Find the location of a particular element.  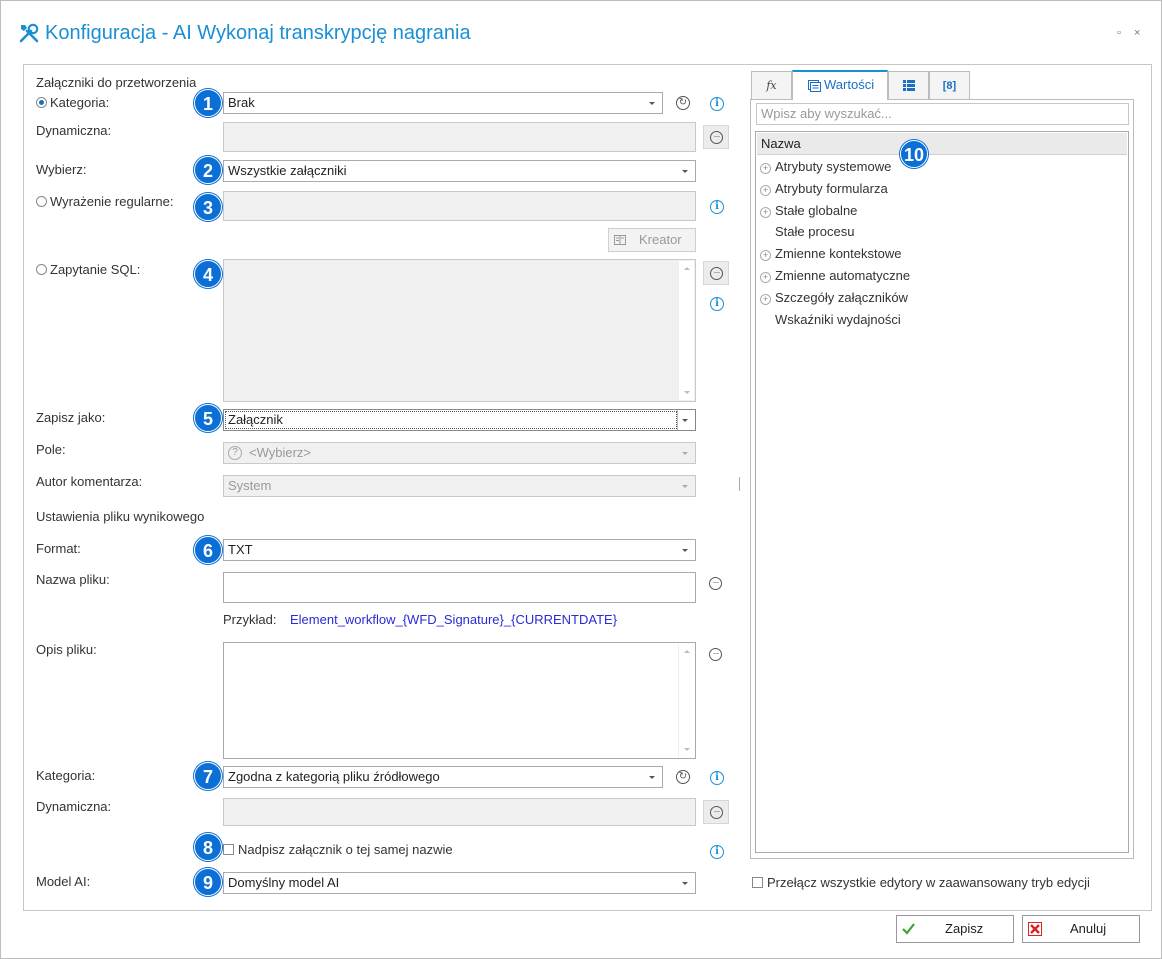

opis-textarea is located at coordinates (459, 700).